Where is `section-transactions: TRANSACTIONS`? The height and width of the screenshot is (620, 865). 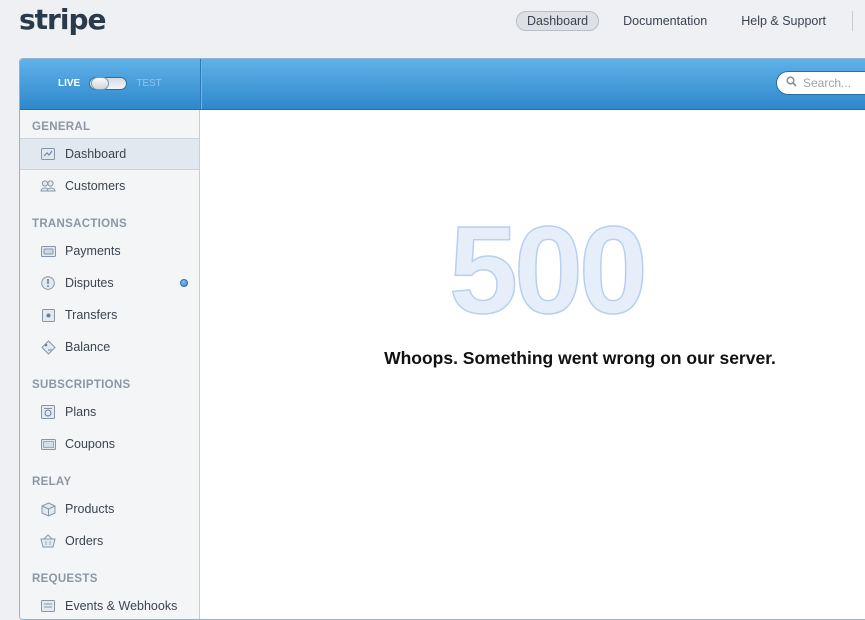 section-transactions: TRANSACTIONS is located at coordinates (79, 224).